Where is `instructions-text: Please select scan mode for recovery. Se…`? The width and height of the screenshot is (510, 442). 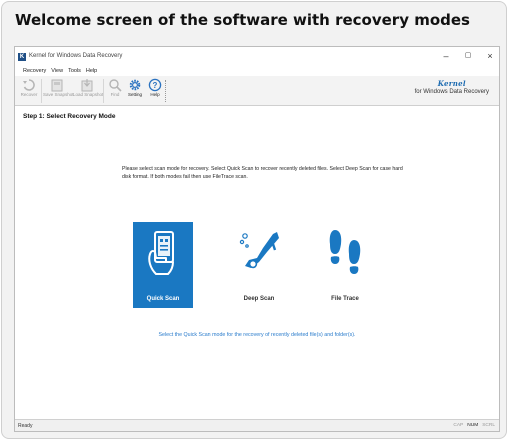 instructions-text: Please select scan mode for recovery. Se… is located at coordinates (262, 173).